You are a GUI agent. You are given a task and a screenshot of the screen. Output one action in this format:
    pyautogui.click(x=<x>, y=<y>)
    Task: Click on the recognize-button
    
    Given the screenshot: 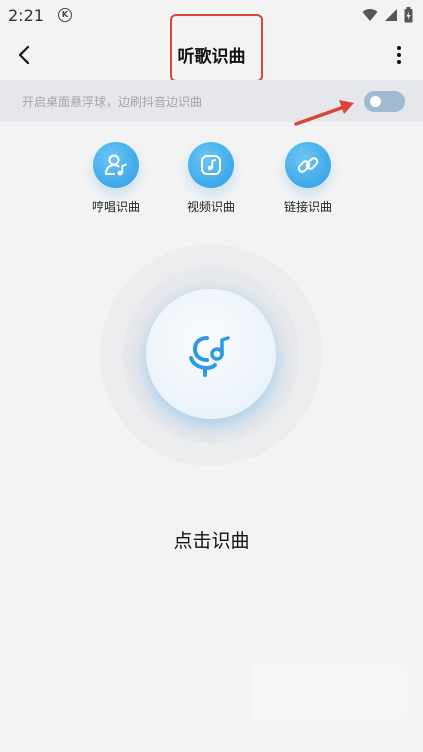 What is the action you would take?
    pyautogui.click(x=211, y=354)
    